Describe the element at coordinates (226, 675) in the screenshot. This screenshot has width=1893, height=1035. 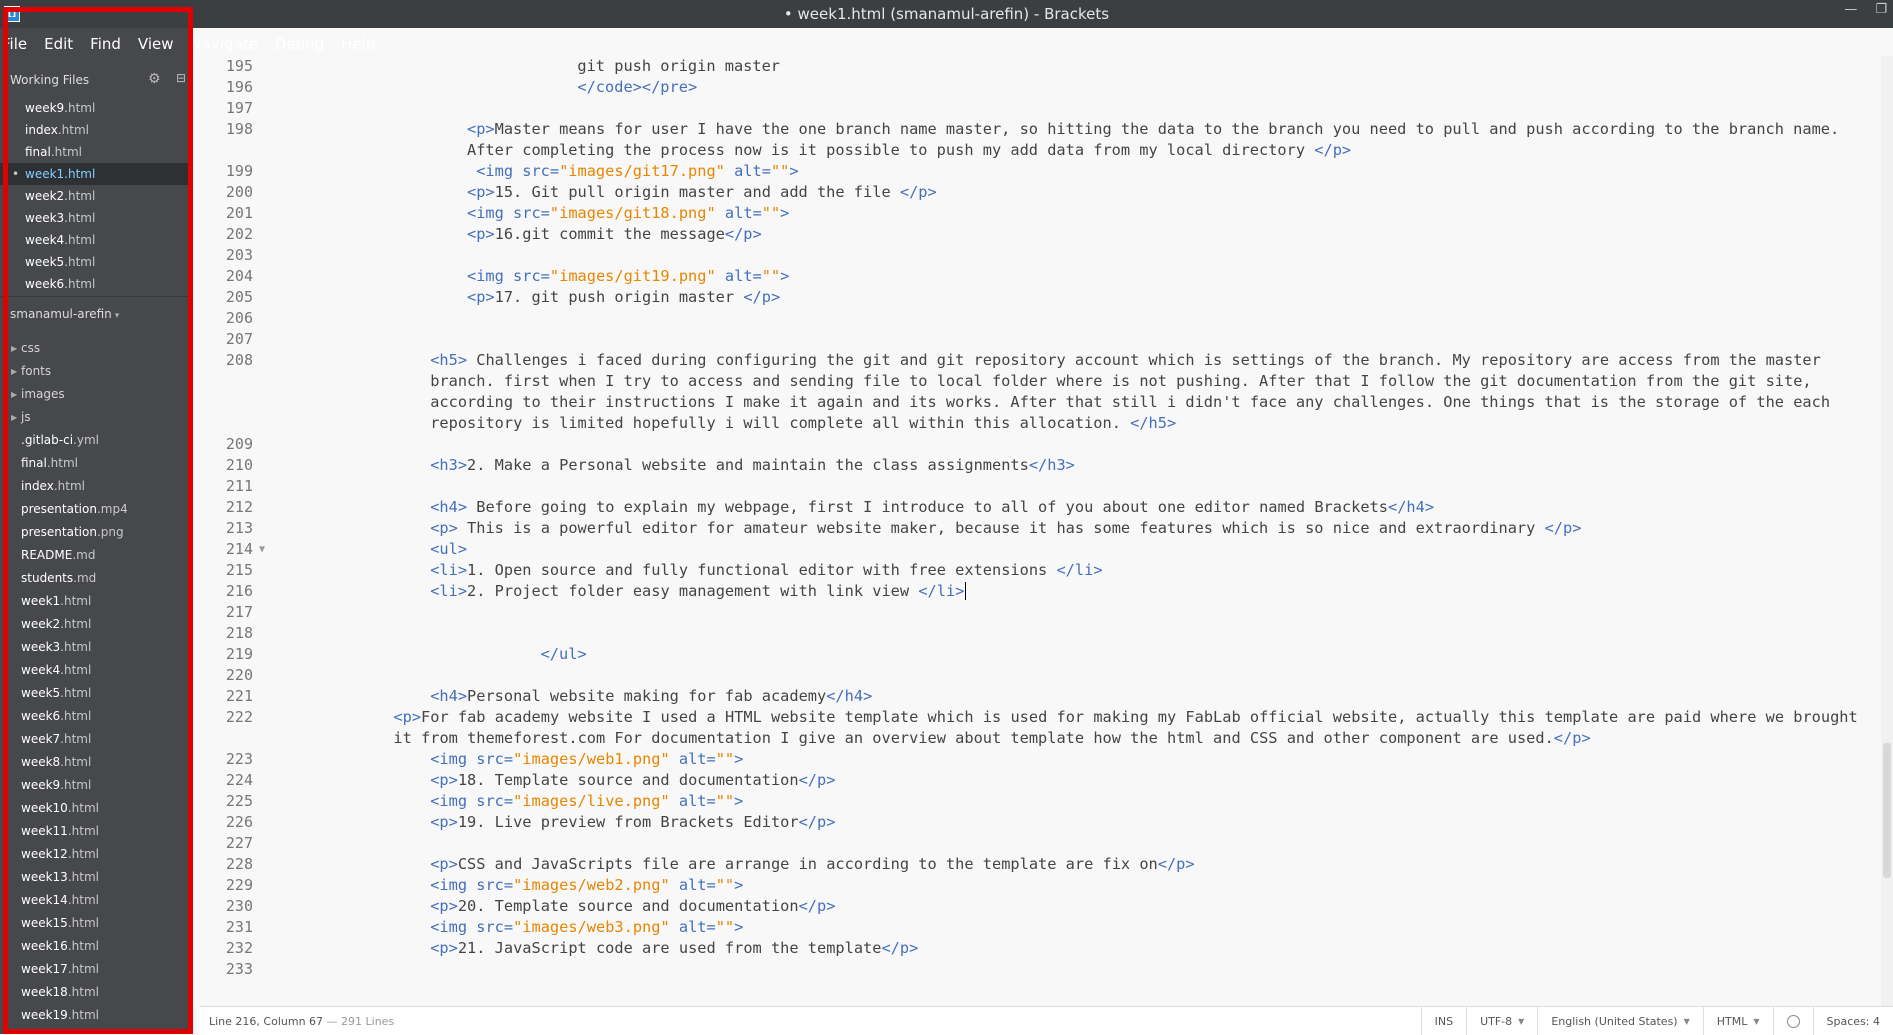
I see `line-number: 220` at that location.